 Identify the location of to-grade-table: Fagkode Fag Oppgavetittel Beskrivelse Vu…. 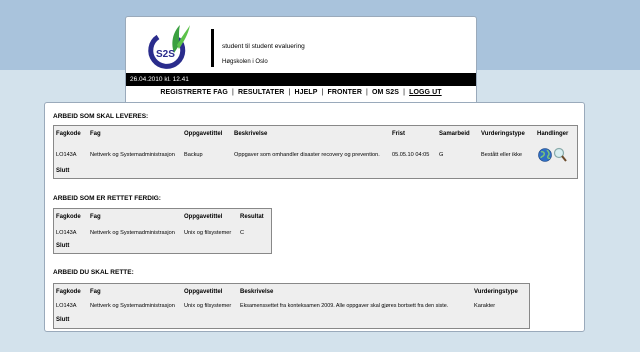
(291, 306).